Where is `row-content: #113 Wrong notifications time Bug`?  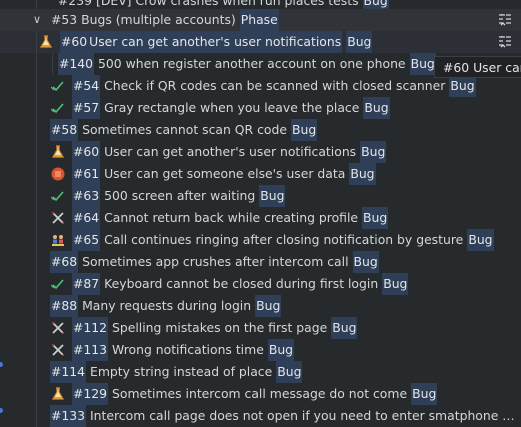 row-content: #113 Wrong notifications time Bug is located at coordinates (172, 350).